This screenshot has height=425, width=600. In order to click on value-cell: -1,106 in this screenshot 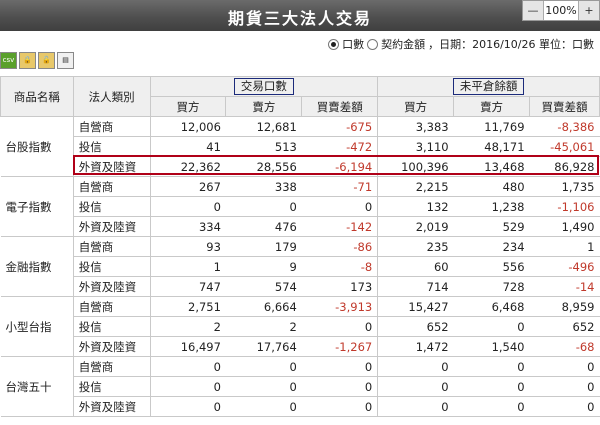, I will do `click(564, 206)`.